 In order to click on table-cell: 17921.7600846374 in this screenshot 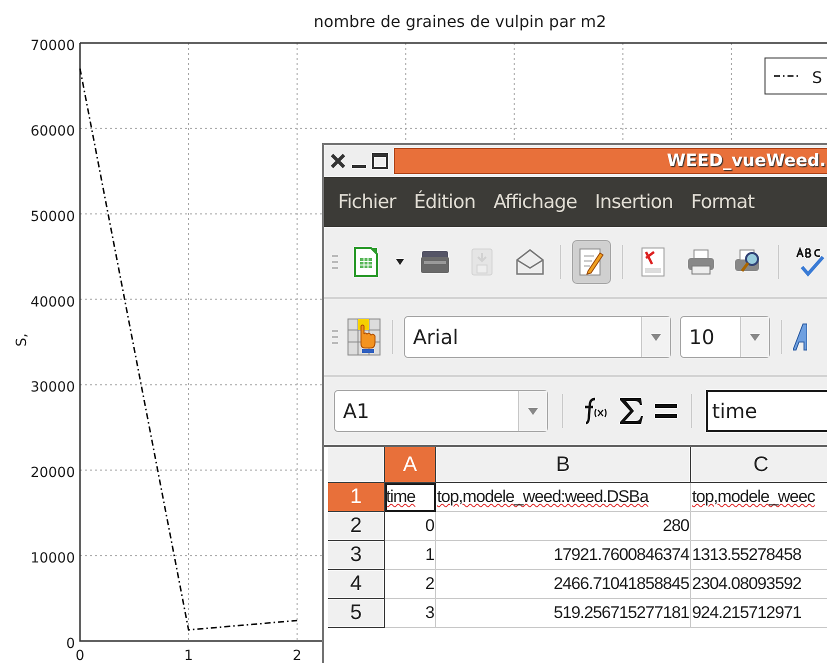, I will do `click(563, 555)`.